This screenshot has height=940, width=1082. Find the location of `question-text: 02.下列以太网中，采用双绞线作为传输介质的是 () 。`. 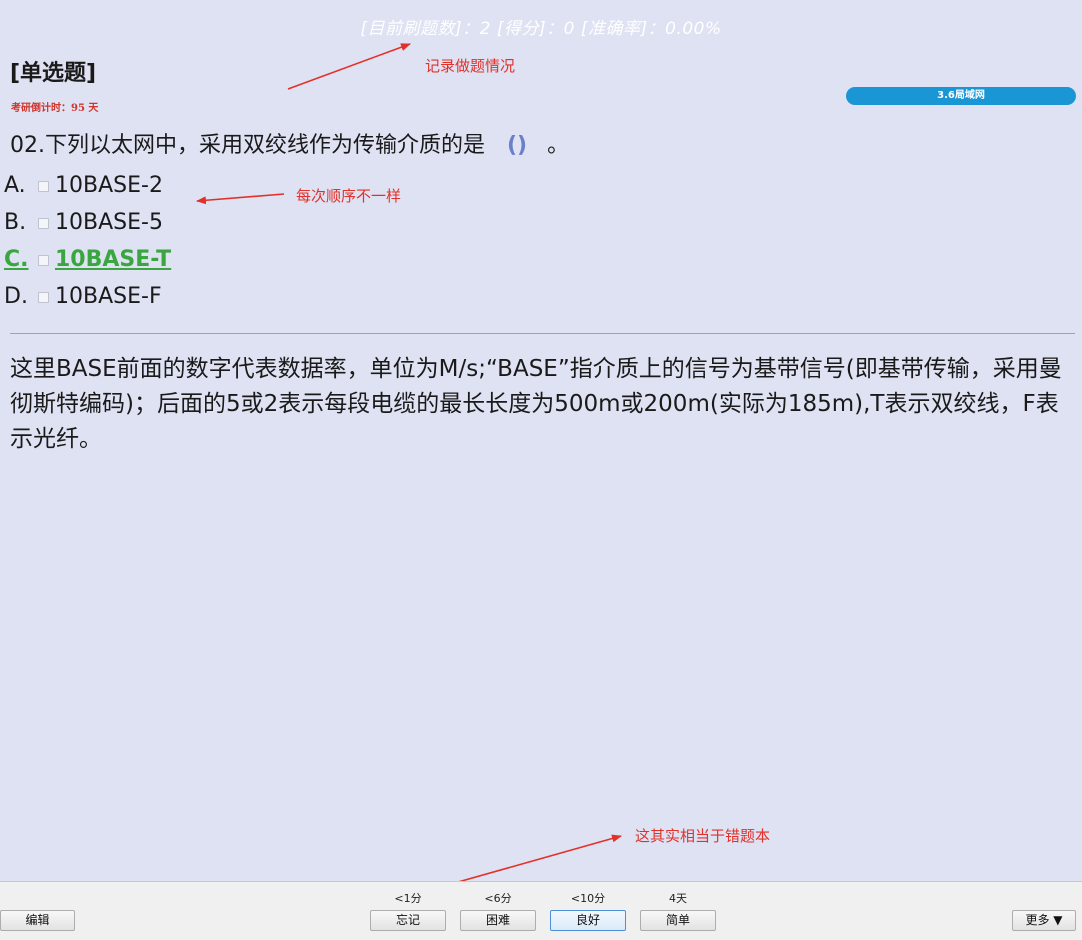

question-text: 02.下列以太网中，采用双绞线作为传输介质的是 () 。 is located at coordinates (289, 143).